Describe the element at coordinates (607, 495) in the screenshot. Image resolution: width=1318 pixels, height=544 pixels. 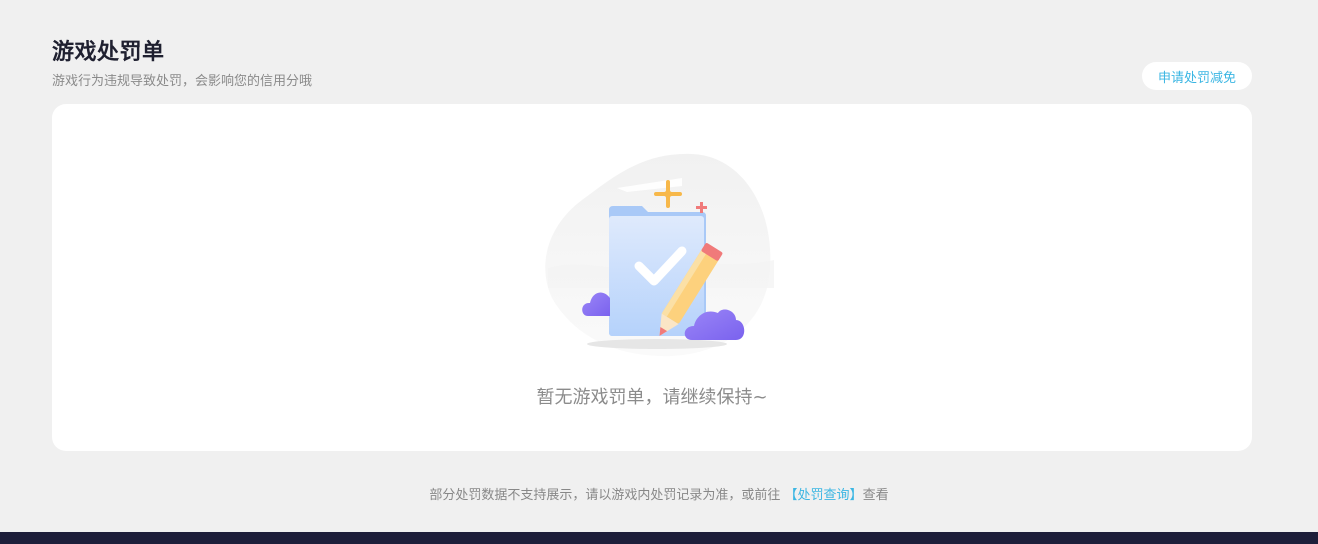
I see `footer-note-prefix: 部分处罚数据不支持展示，请以游戏内处罚记录为准，或前往` at that location.